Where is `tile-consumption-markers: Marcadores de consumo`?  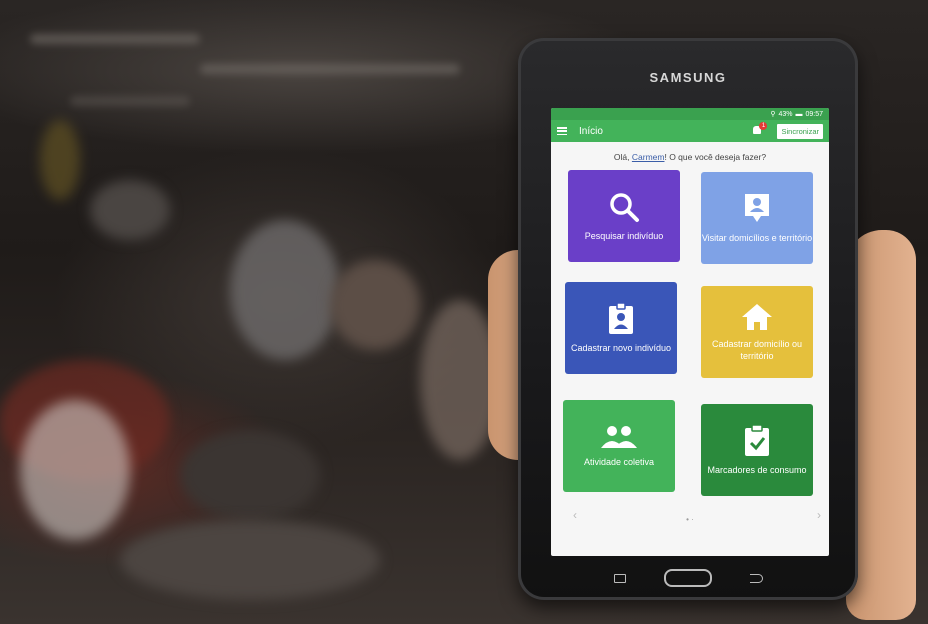 tile-consumption-markers: Marcadores de consumo is located at coordinates (757, 450).